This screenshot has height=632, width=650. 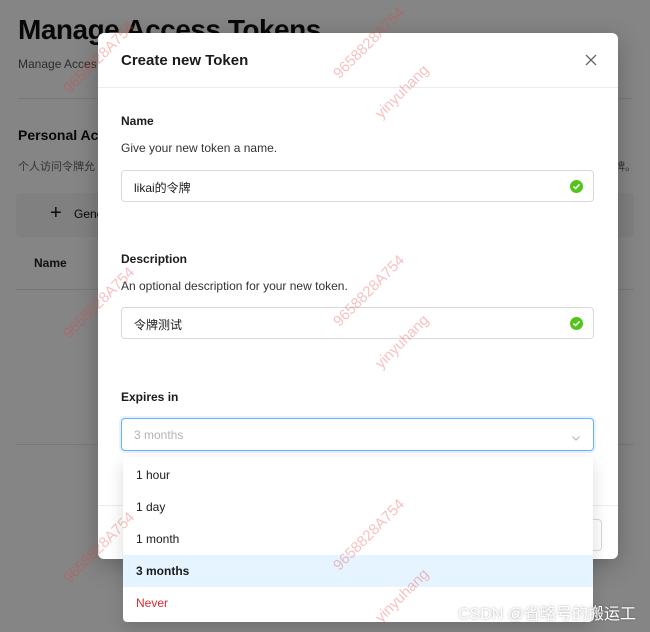 What do you see at coordinates (137, 121) in the screenshot?
I see `name-label: Name` at bounding box center [137, 121].